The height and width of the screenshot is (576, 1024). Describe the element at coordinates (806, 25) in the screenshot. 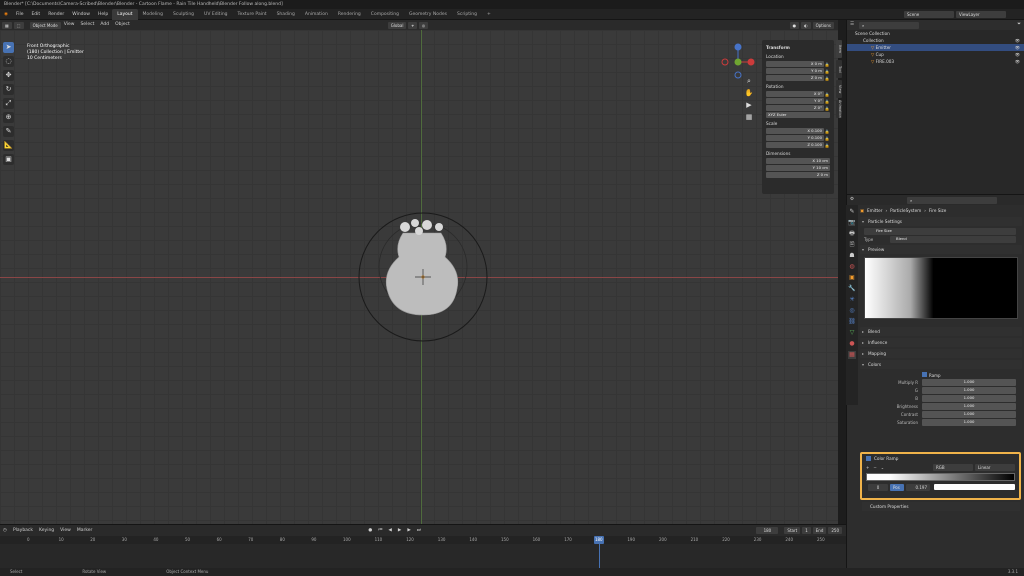

I see `viewport-shading-material-icon: ◐` at that location.